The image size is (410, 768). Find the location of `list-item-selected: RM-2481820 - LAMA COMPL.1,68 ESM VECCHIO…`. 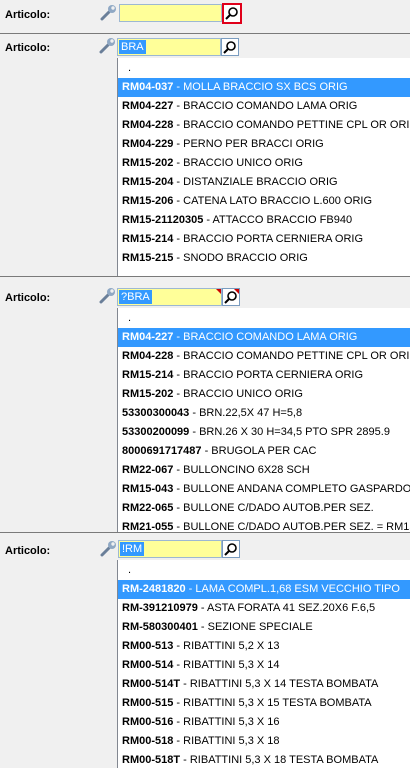

list-item-selected: RM-2481820 - LAMA COMPL.1,68 ESM VECCHIO… is located at coordinates (264, 589).